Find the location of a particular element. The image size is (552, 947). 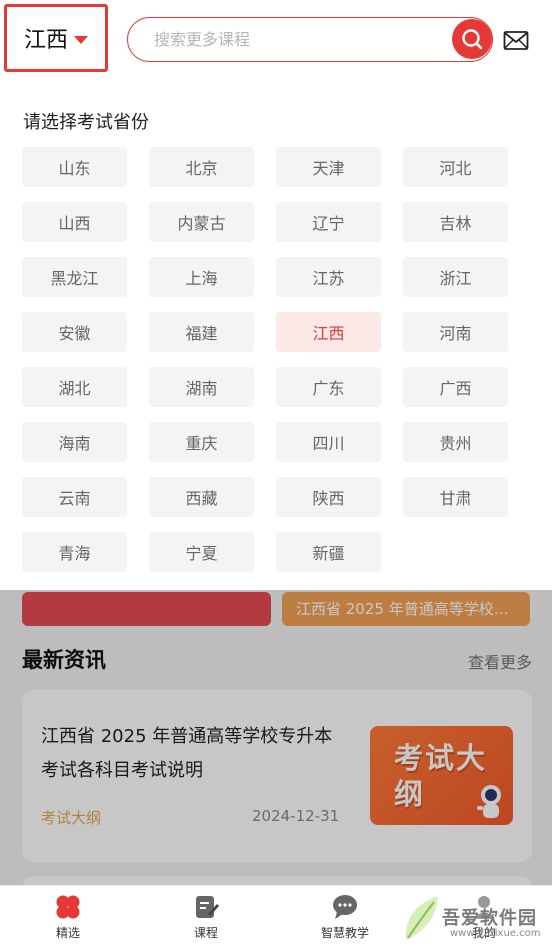

province-option: 上海 is located at coordinates (201, 277).